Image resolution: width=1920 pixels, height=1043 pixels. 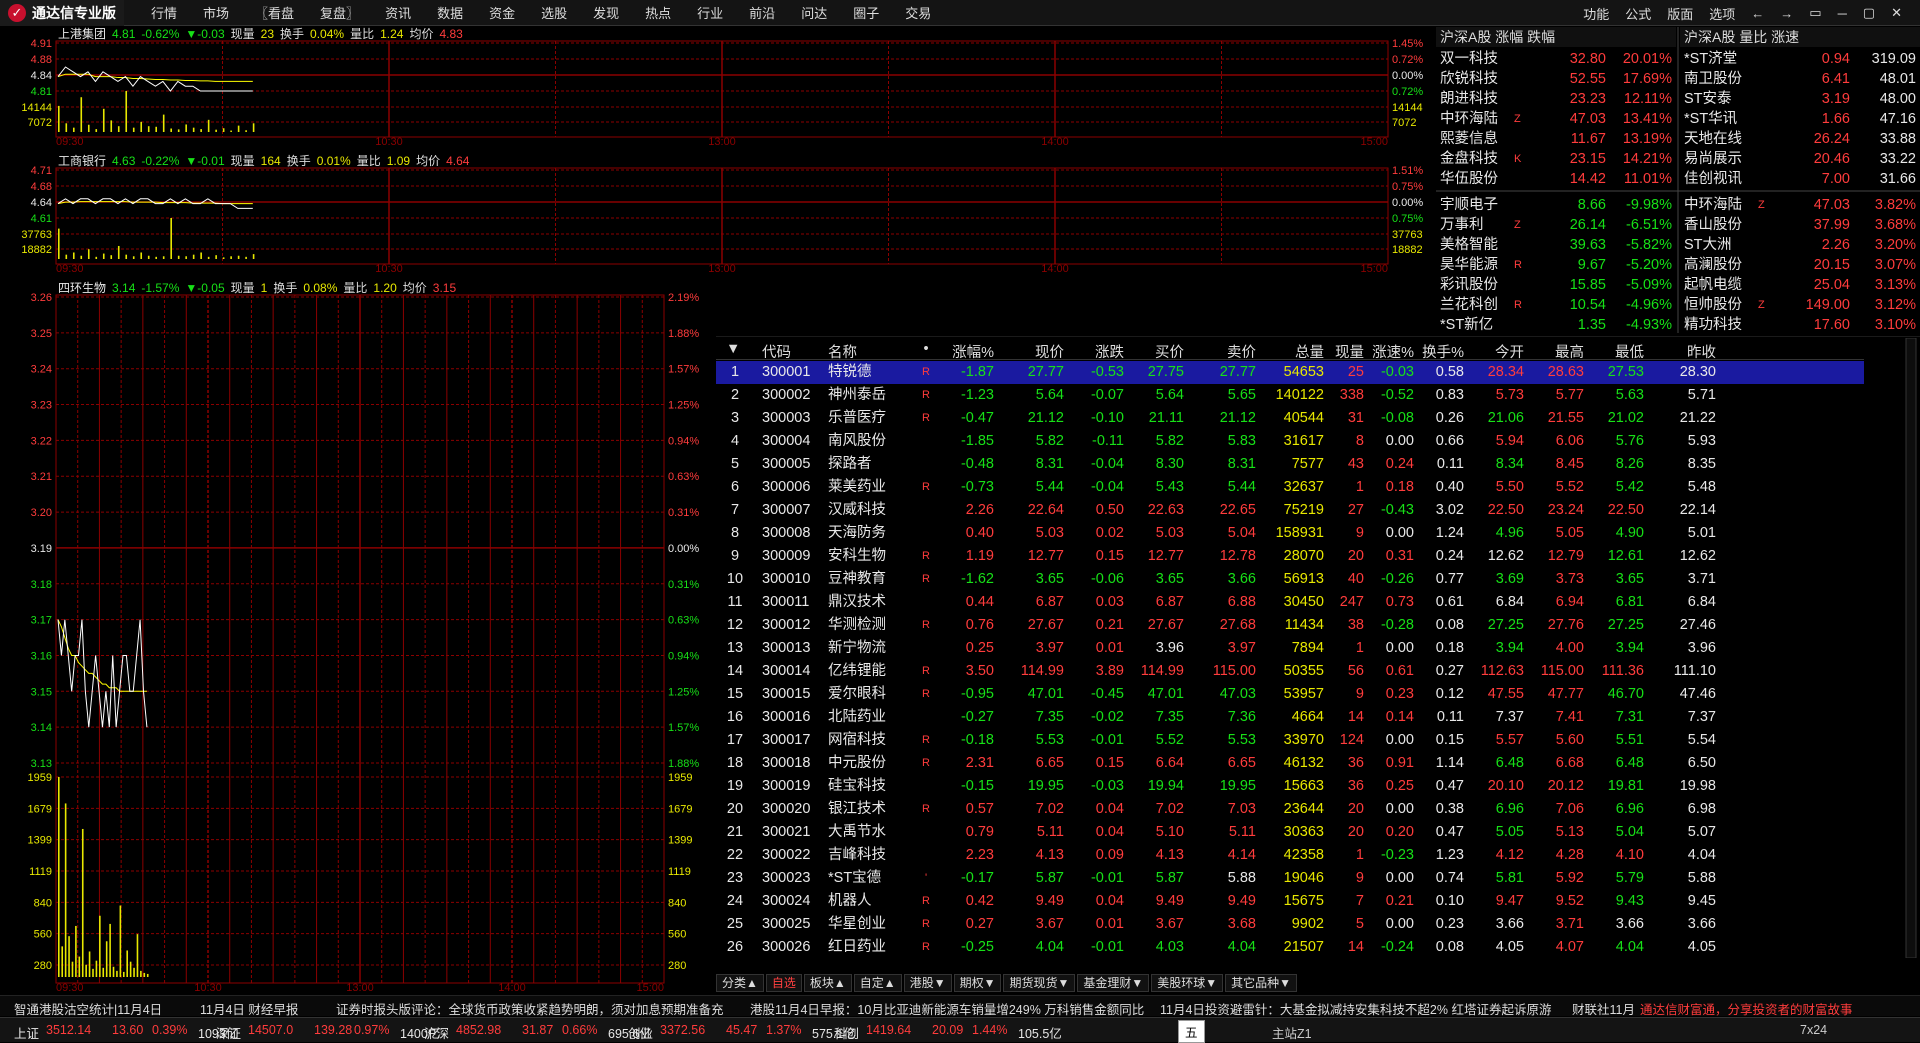 What do you see at coordinates (814, 12) in the screenshot?
I see `menu-12: 问达` at bounding box center [814, 12].